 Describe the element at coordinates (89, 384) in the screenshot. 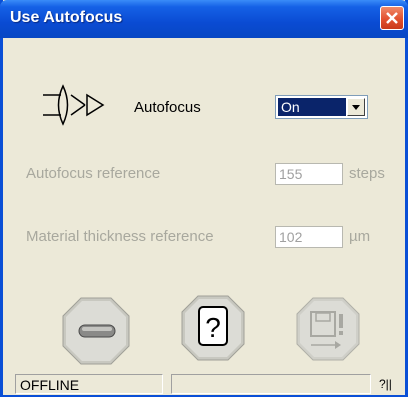

I see `status-state: OFFLINE` at that location.